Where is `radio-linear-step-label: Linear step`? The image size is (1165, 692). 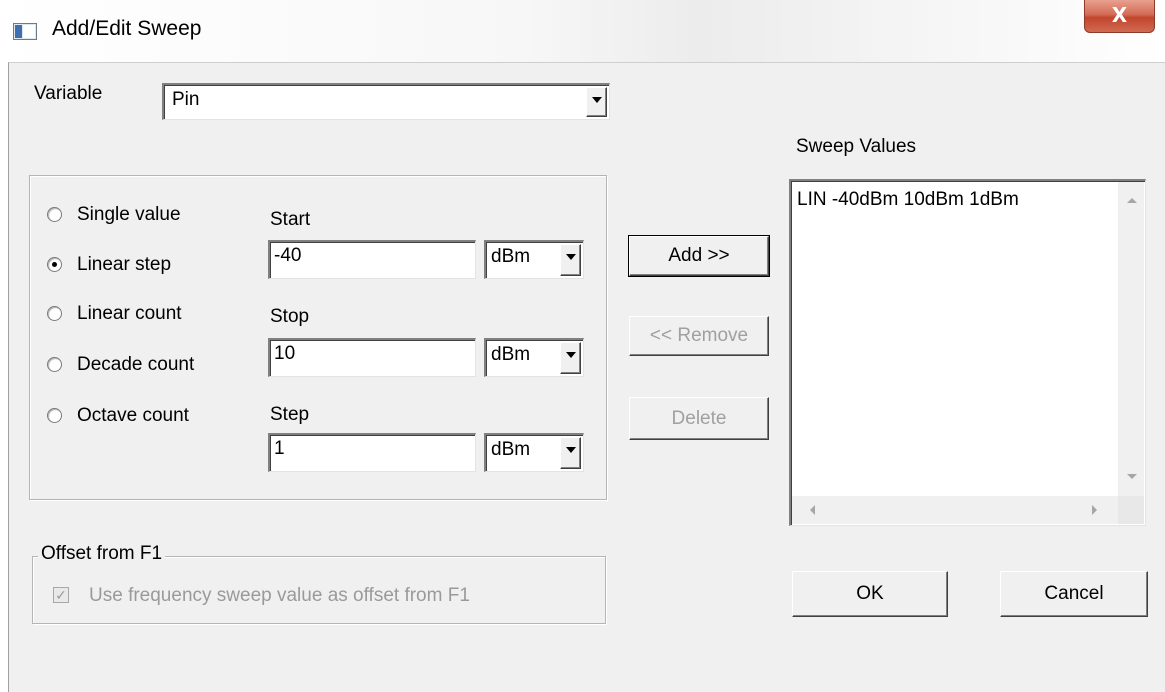
radio-linear-step-label: Linear step is located at coordinates (124, 265).